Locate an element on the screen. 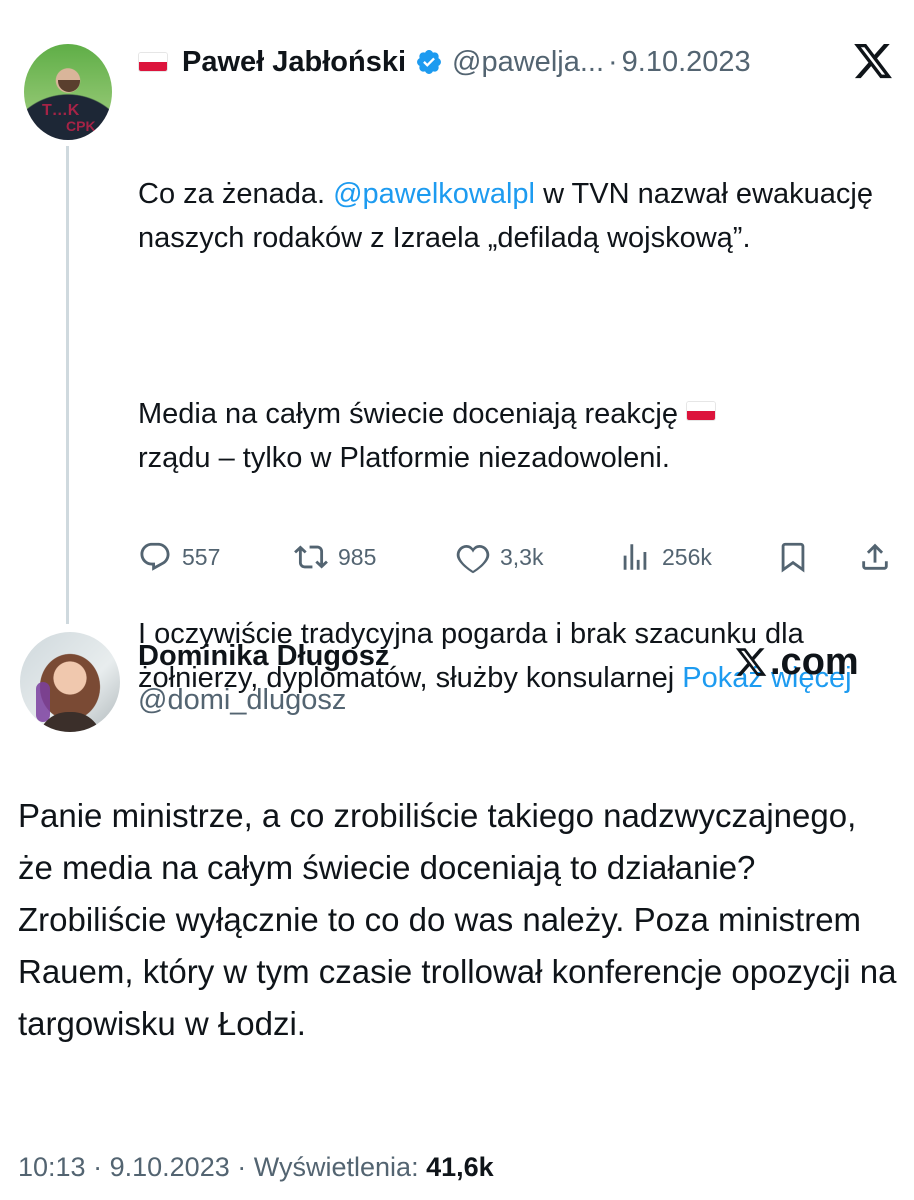 Image resolution: width=914 pixels, height=1200 pixels. repost-count: 985 is located at coordinates (357, 556).